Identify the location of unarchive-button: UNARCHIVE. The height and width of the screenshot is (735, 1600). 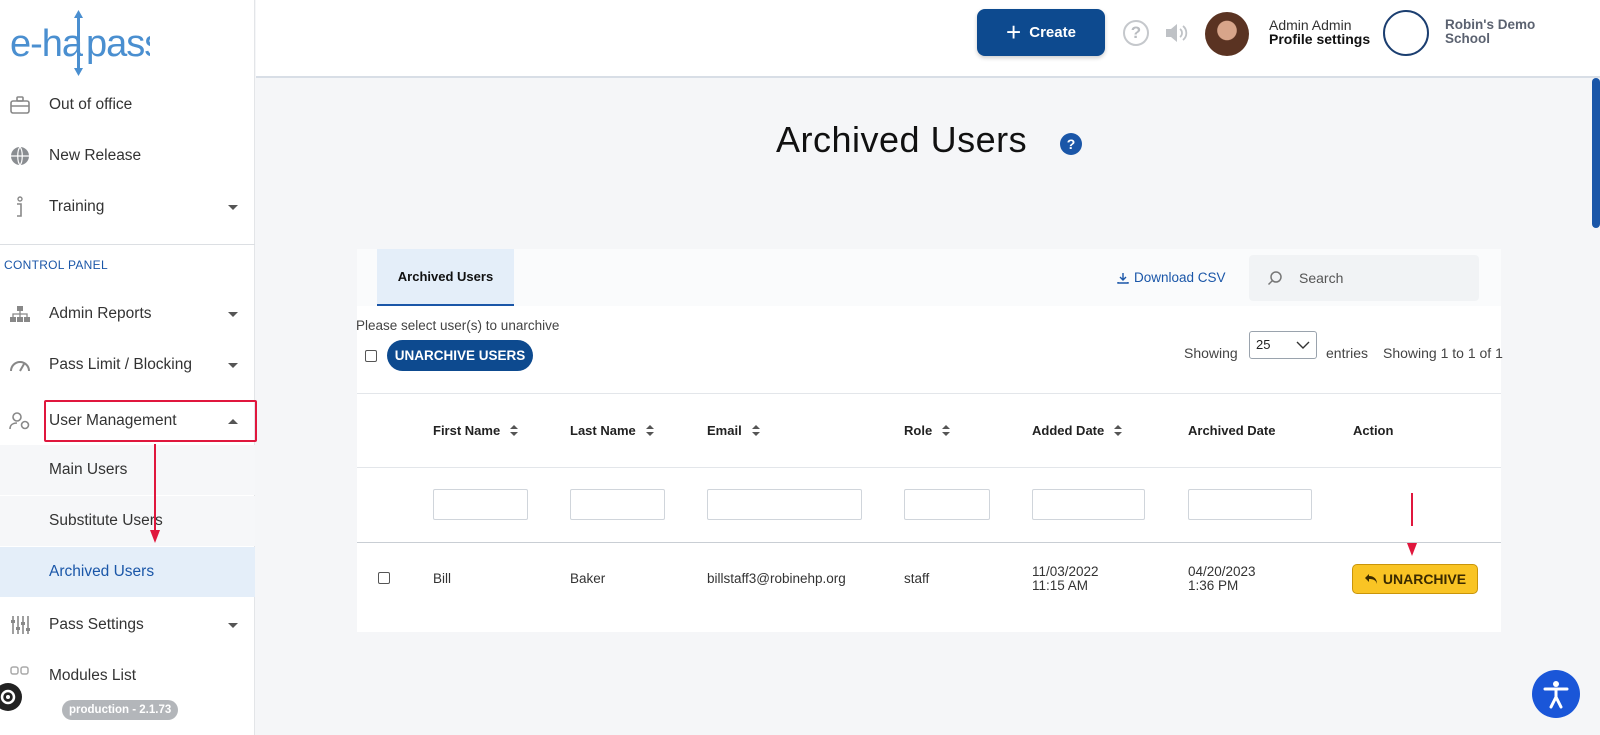
(1415, 579).